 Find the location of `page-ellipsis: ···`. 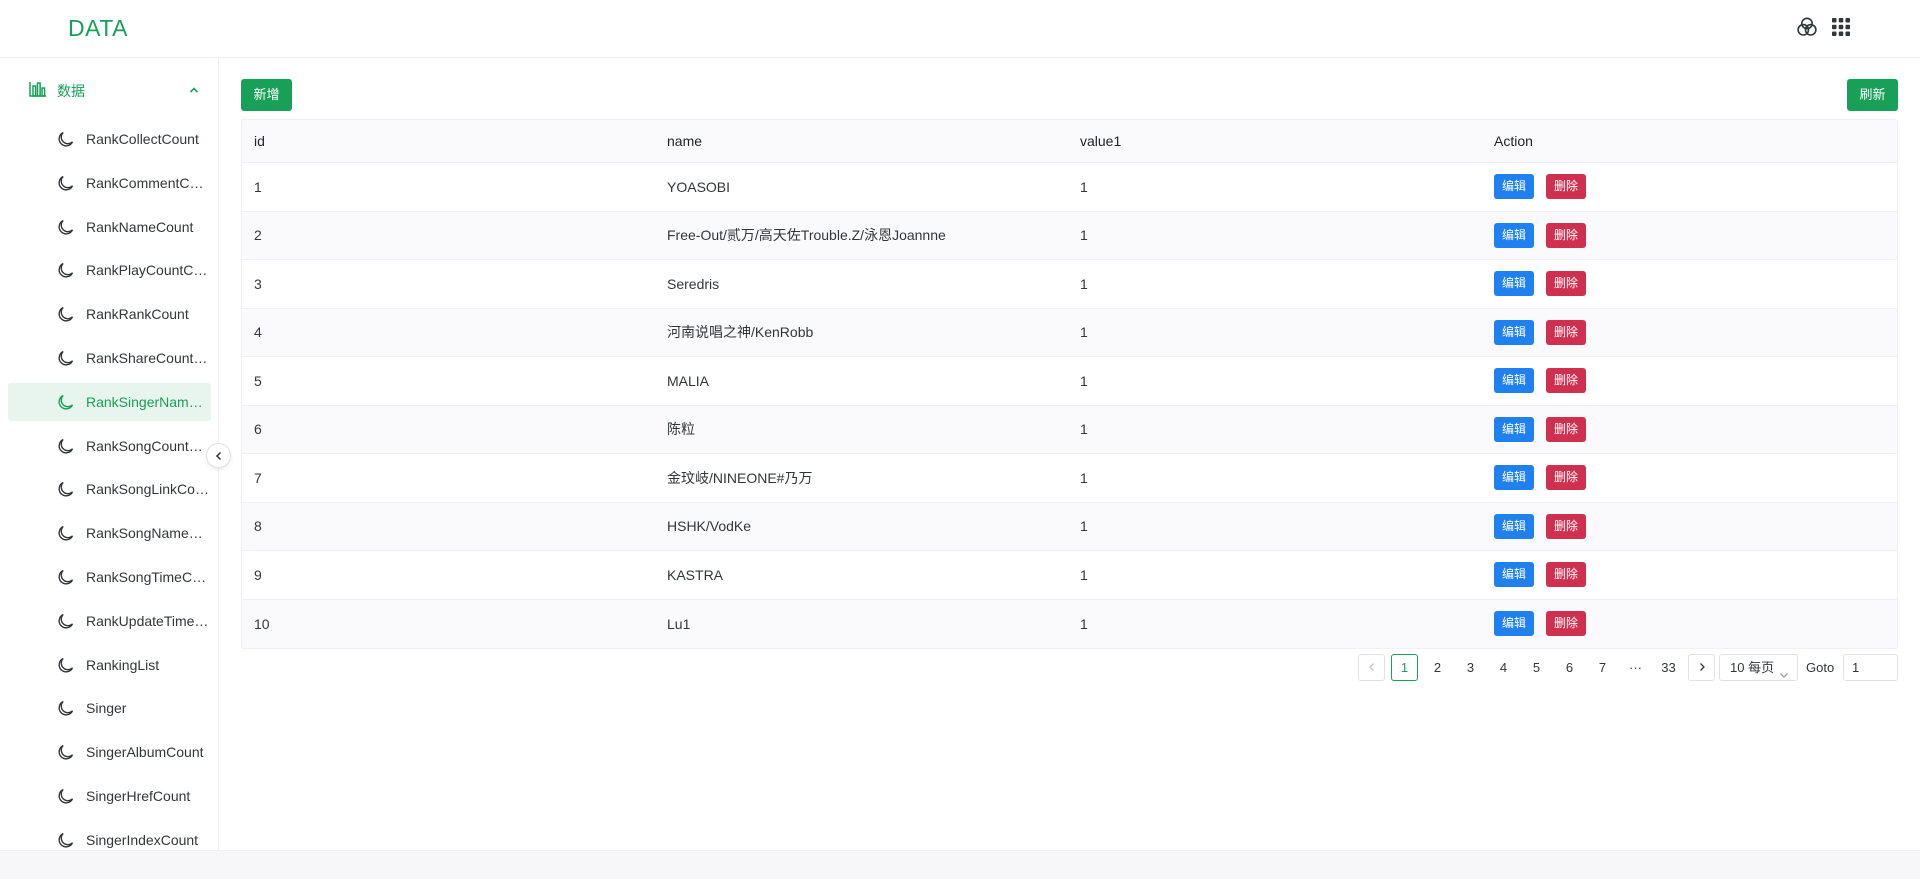

page-ellipsis: ··· is located at coordinates (1635, 667).